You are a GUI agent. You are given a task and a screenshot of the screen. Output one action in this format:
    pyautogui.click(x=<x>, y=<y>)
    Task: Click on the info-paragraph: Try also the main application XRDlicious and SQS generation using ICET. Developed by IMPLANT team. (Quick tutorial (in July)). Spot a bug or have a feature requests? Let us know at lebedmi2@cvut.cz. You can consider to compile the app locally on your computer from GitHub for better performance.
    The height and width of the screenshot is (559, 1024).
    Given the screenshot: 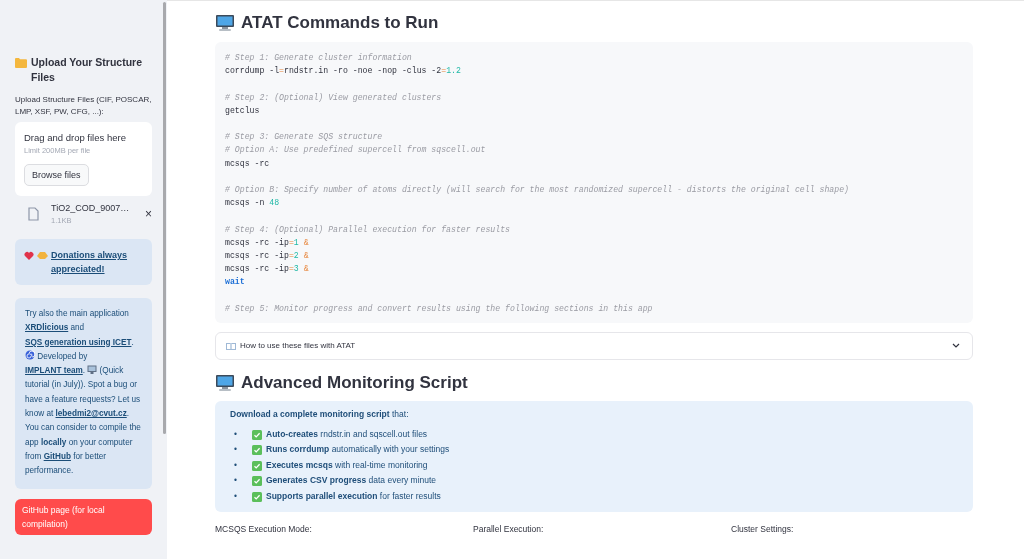 What is the action you would take?
    pyautogui.click(x=83, y=393)
    